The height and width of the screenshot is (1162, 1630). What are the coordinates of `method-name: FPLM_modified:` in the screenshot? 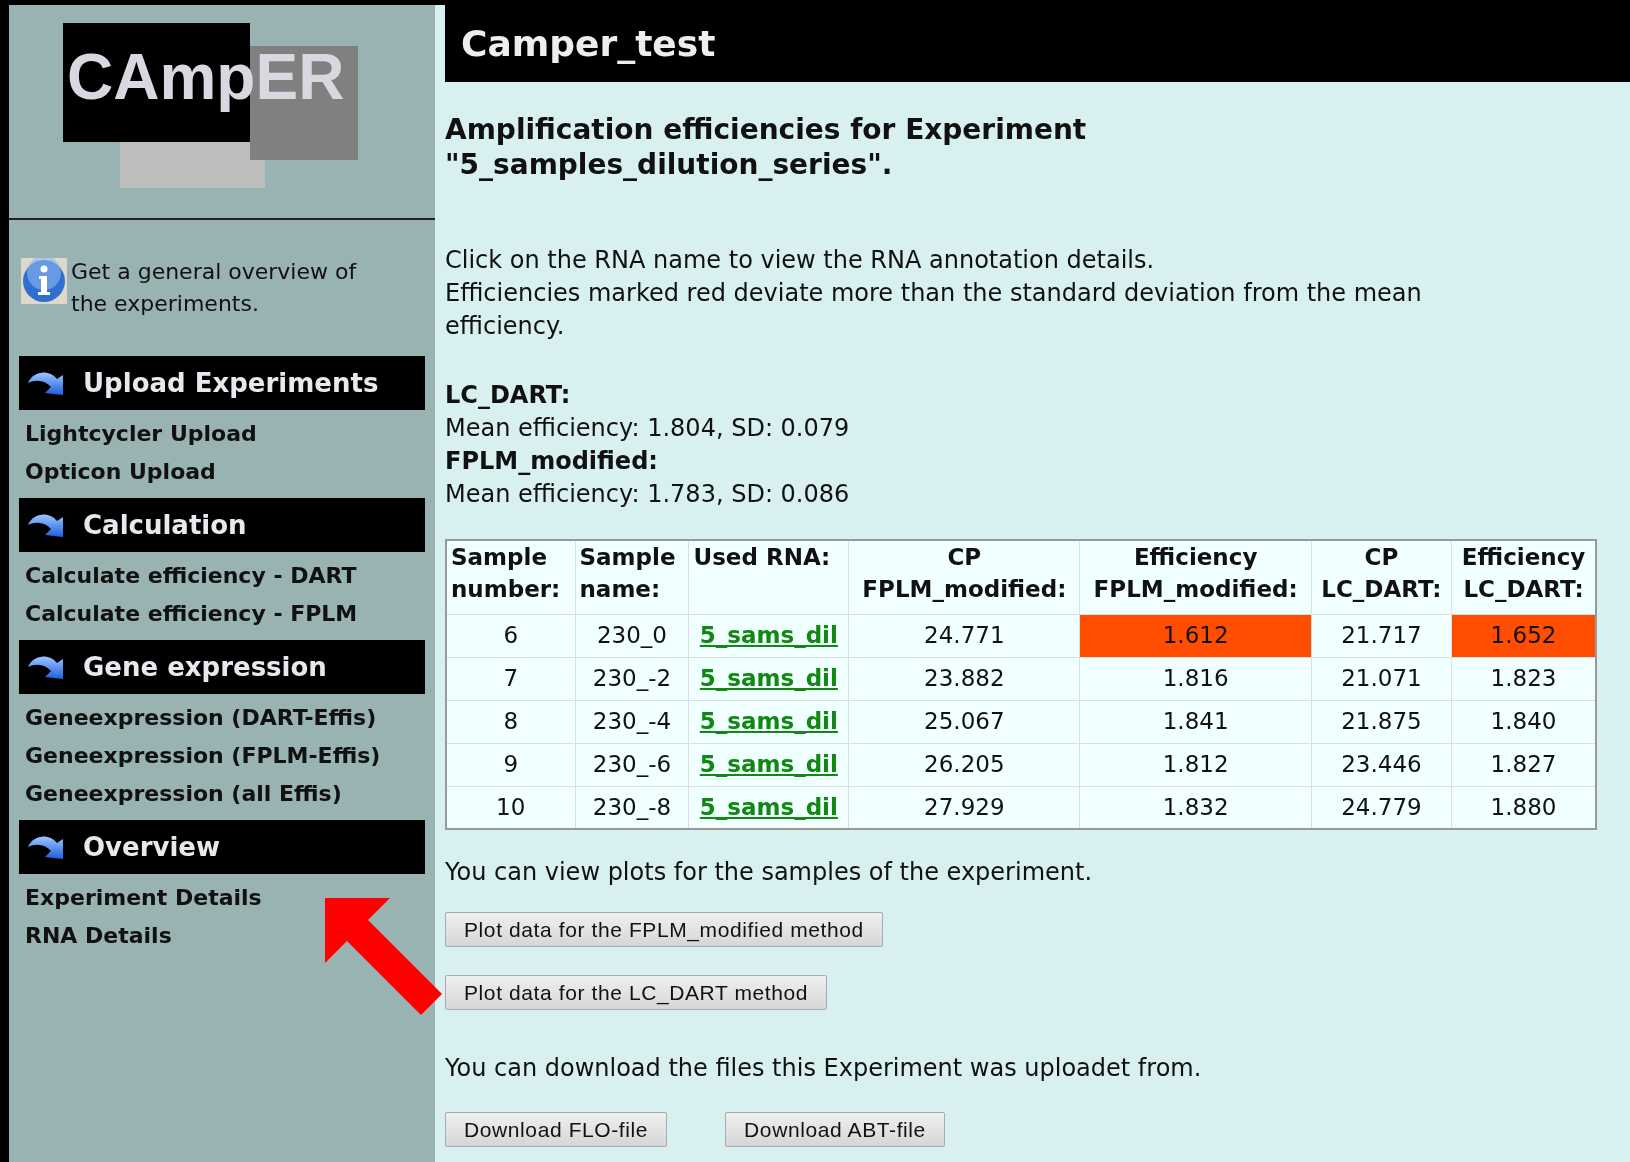 It's located at (552, 461).